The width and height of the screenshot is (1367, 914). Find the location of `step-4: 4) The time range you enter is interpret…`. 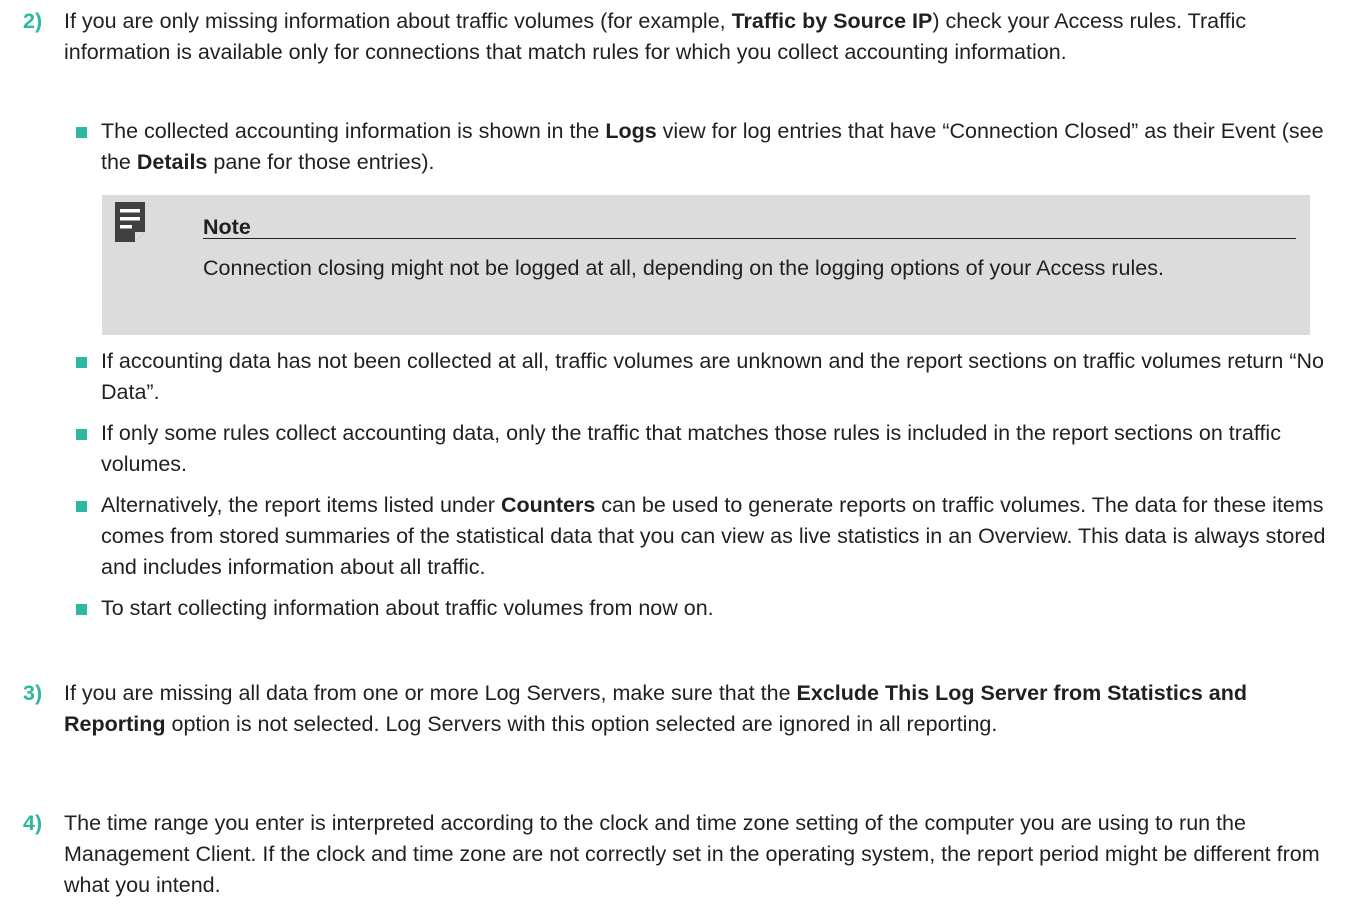

step-4: 4) The time range you enter is interpret… is located at coordinates (673, 854).